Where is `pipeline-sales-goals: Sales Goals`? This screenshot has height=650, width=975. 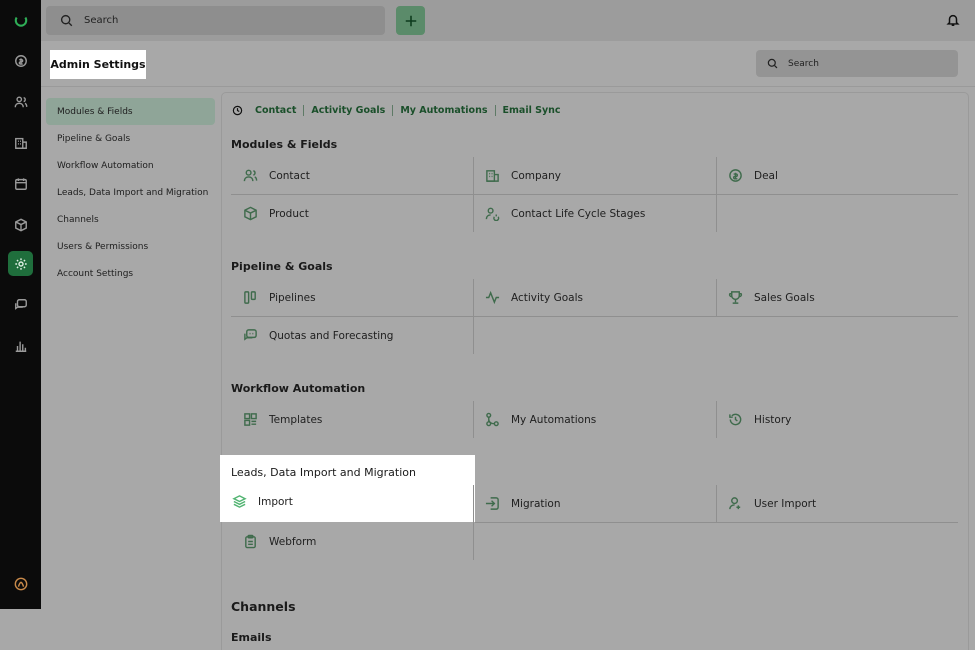 pipeline-sales-goals: Sales Goals is located at coordinates (837, 297).